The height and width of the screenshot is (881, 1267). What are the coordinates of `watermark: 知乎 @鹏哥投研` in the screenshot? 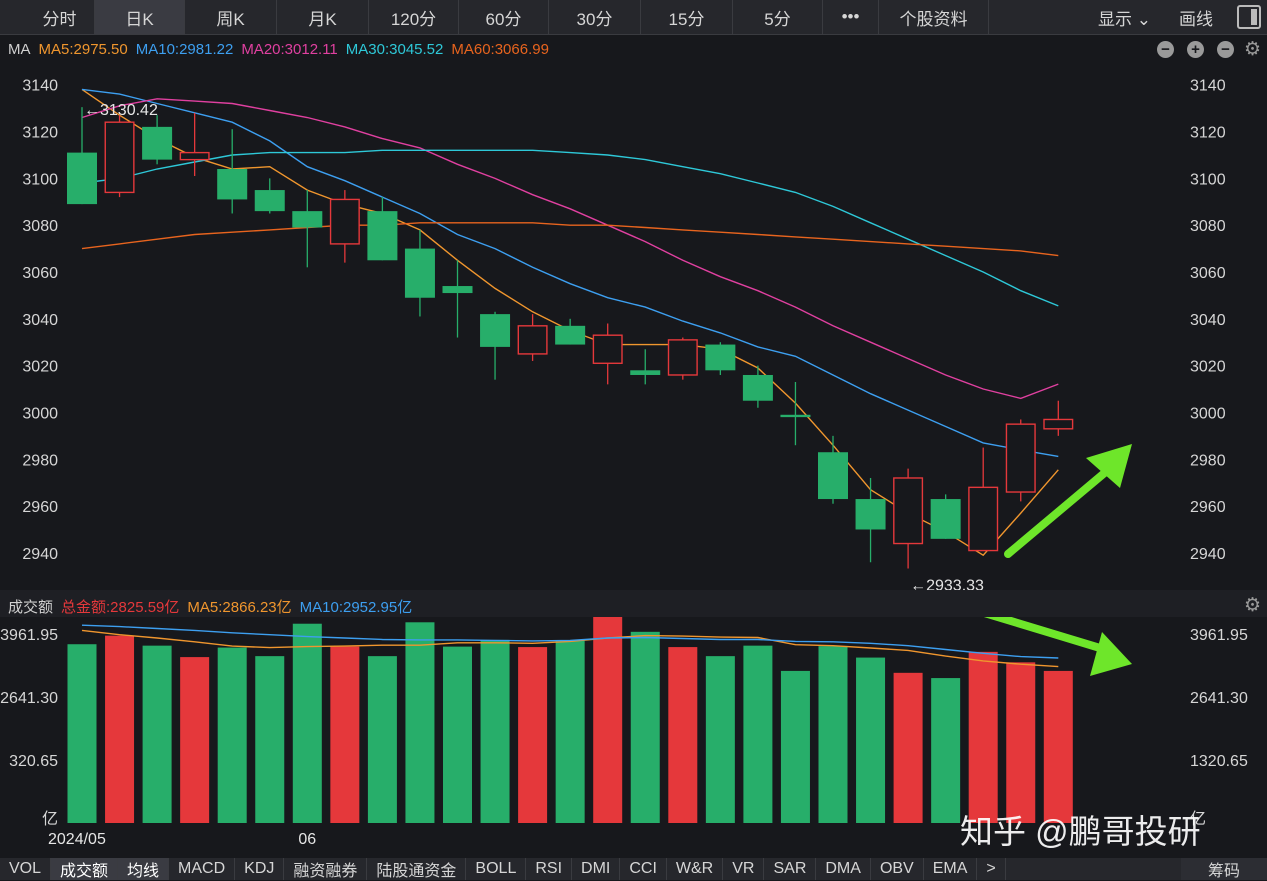 It's located at (1080, 831).